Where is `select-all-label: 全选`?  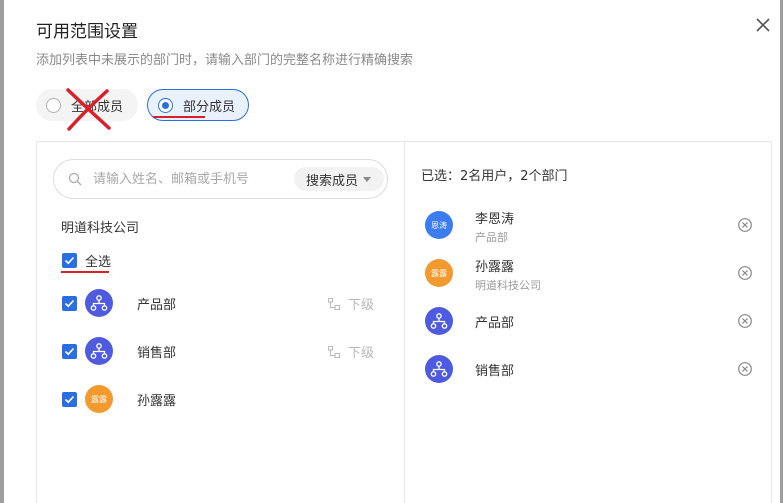 select-all-label: 全选 is located at coordinates (98, 262).